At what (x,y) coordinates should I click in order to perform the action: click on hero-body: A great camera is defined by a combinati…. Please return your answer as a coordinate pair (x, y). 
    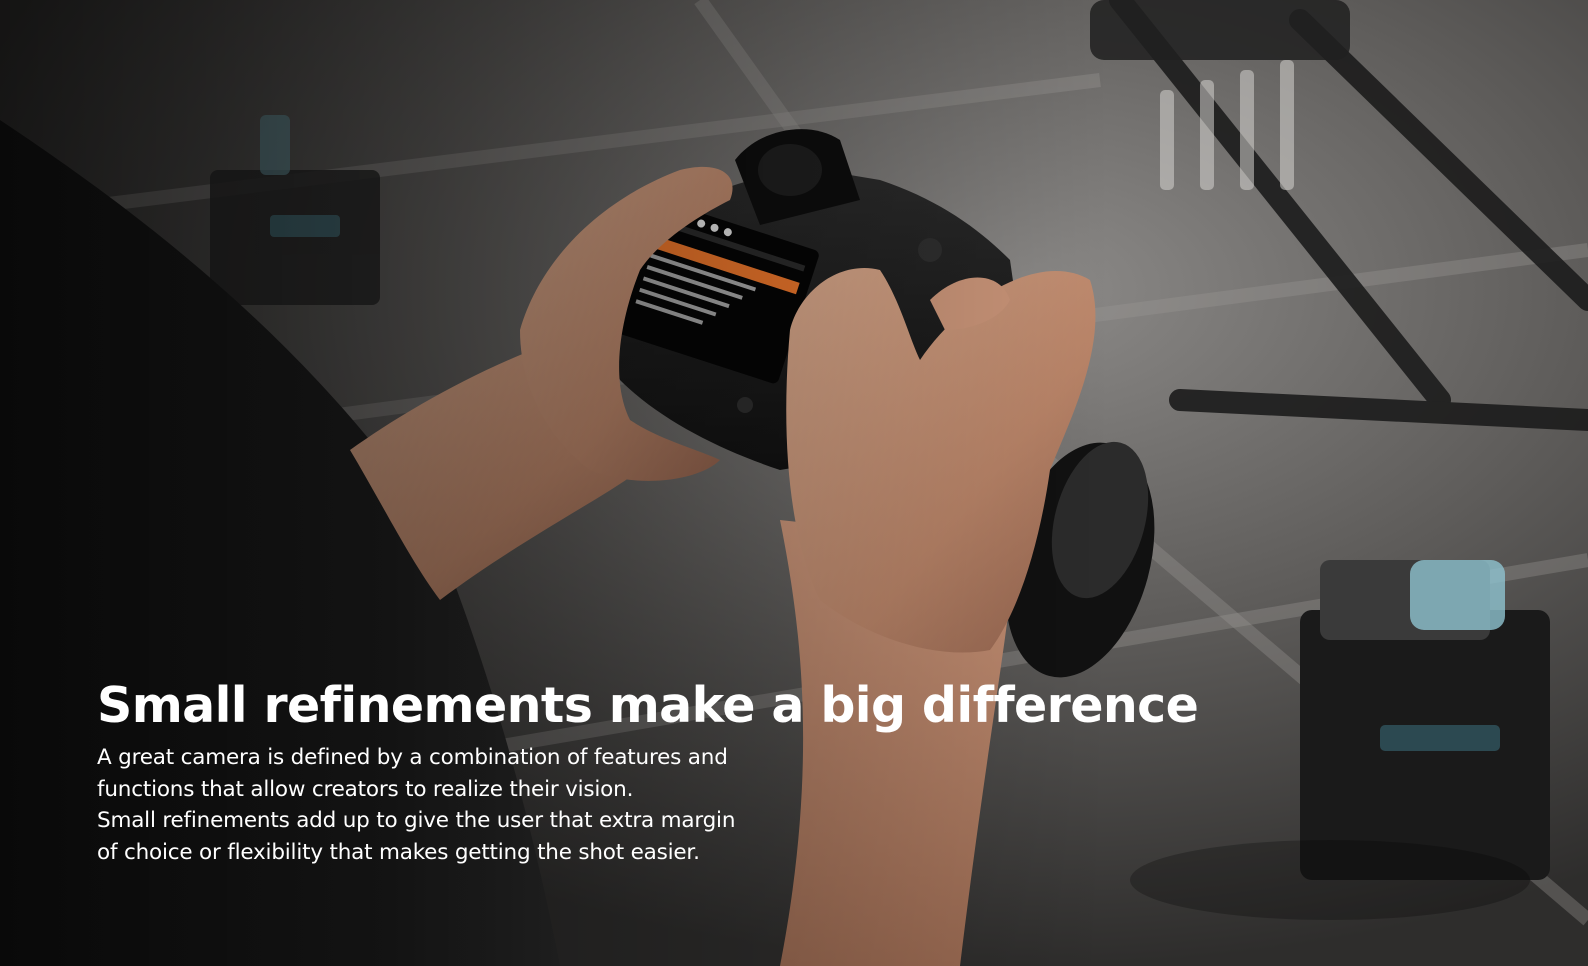
    Looking at the image, I should click on (647, 805).